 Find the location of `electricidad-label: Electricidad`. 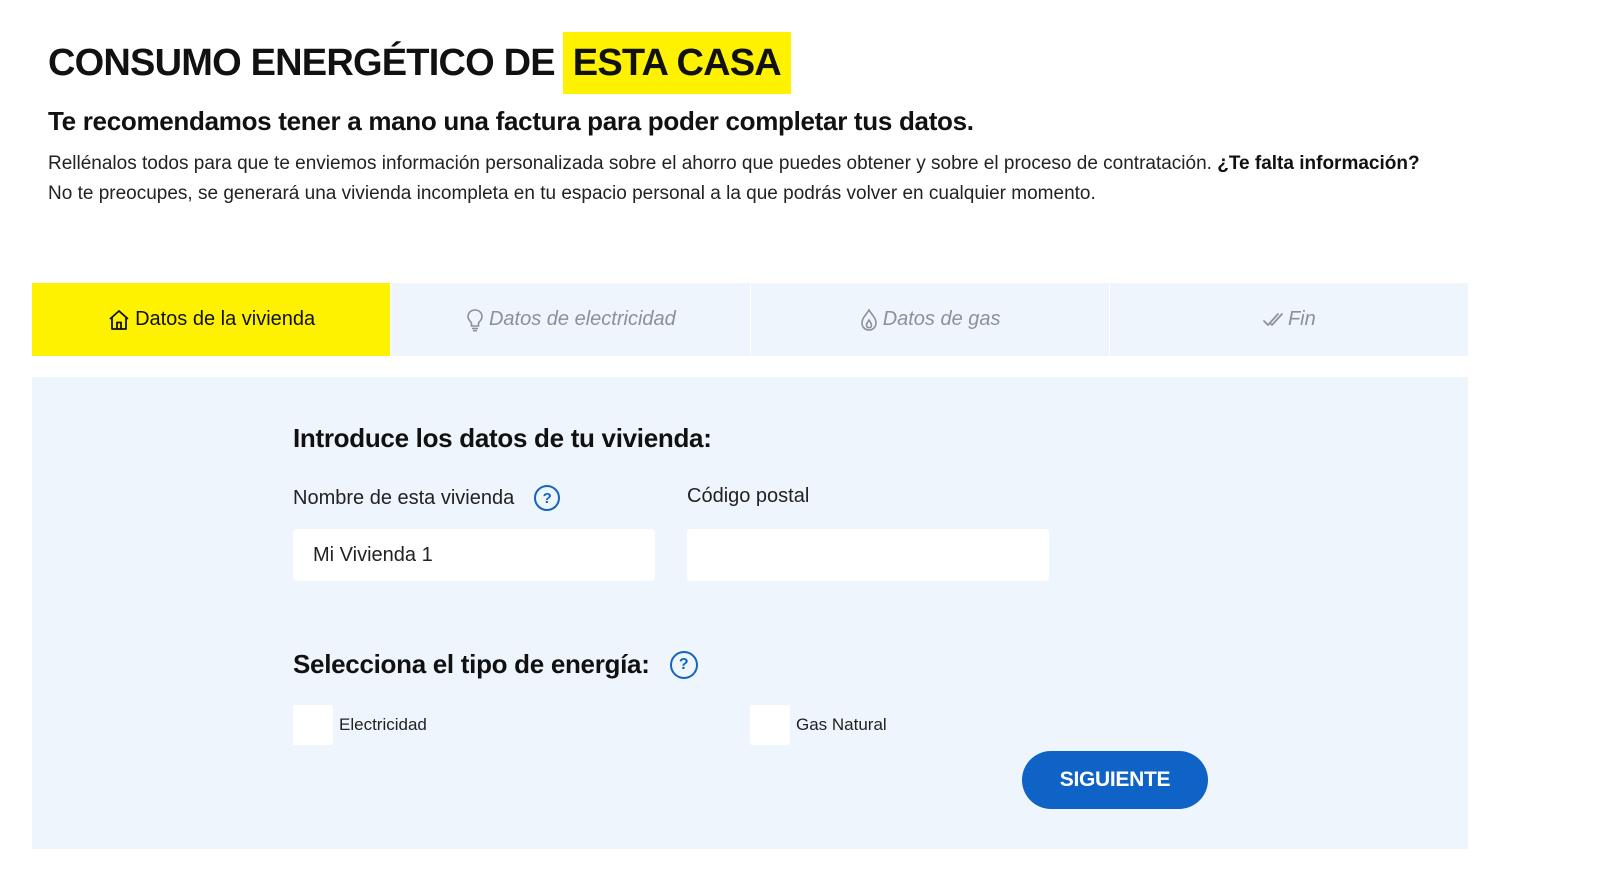

electricidad-label: Electricidad is located at coordinates (383, 724).